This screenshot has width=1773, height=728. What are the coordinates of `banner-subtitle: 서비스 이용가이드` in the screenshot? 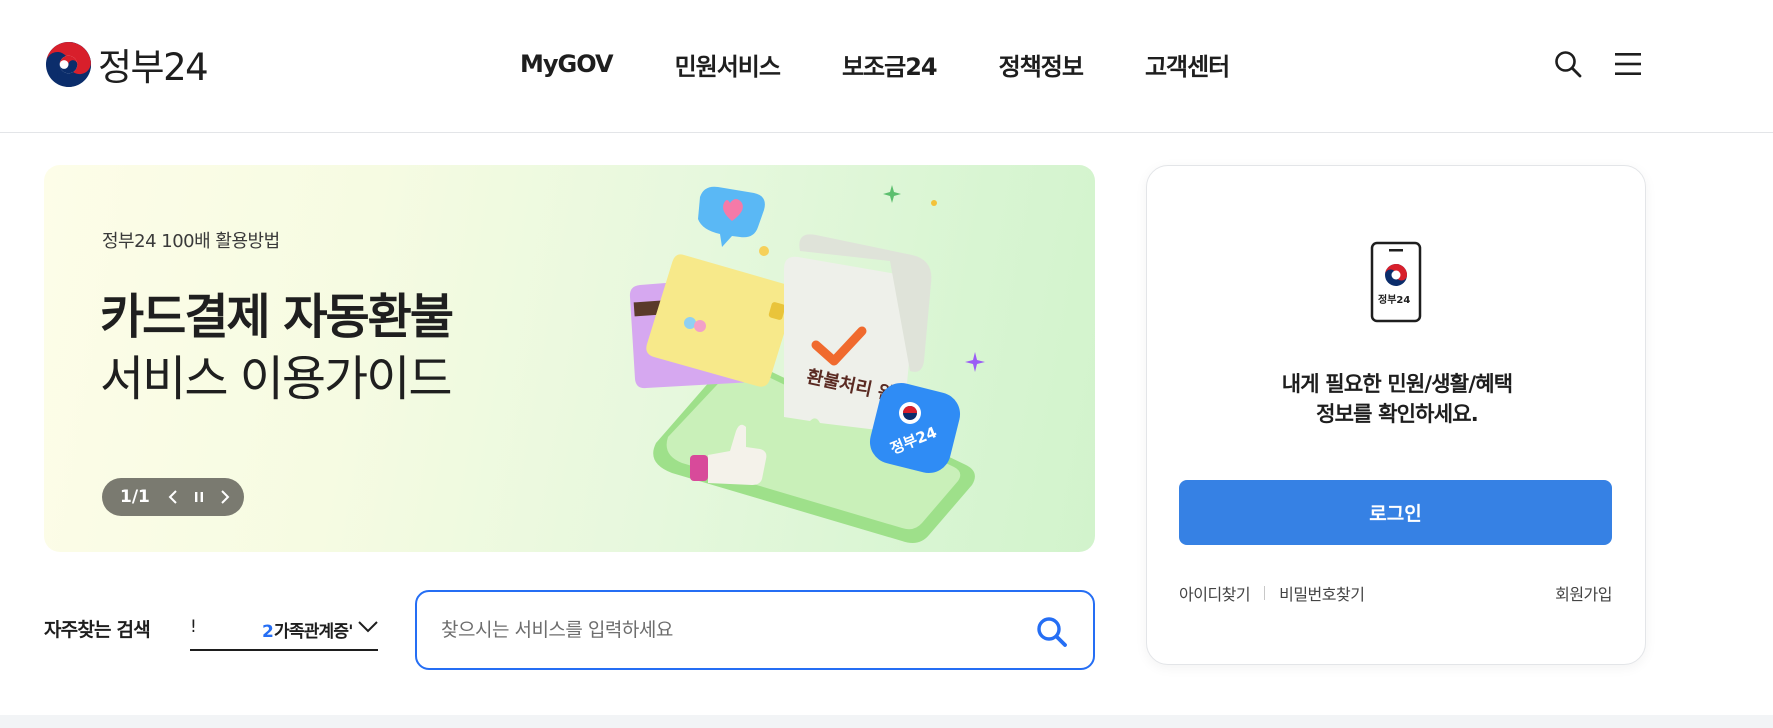 It's located at (276, 379).